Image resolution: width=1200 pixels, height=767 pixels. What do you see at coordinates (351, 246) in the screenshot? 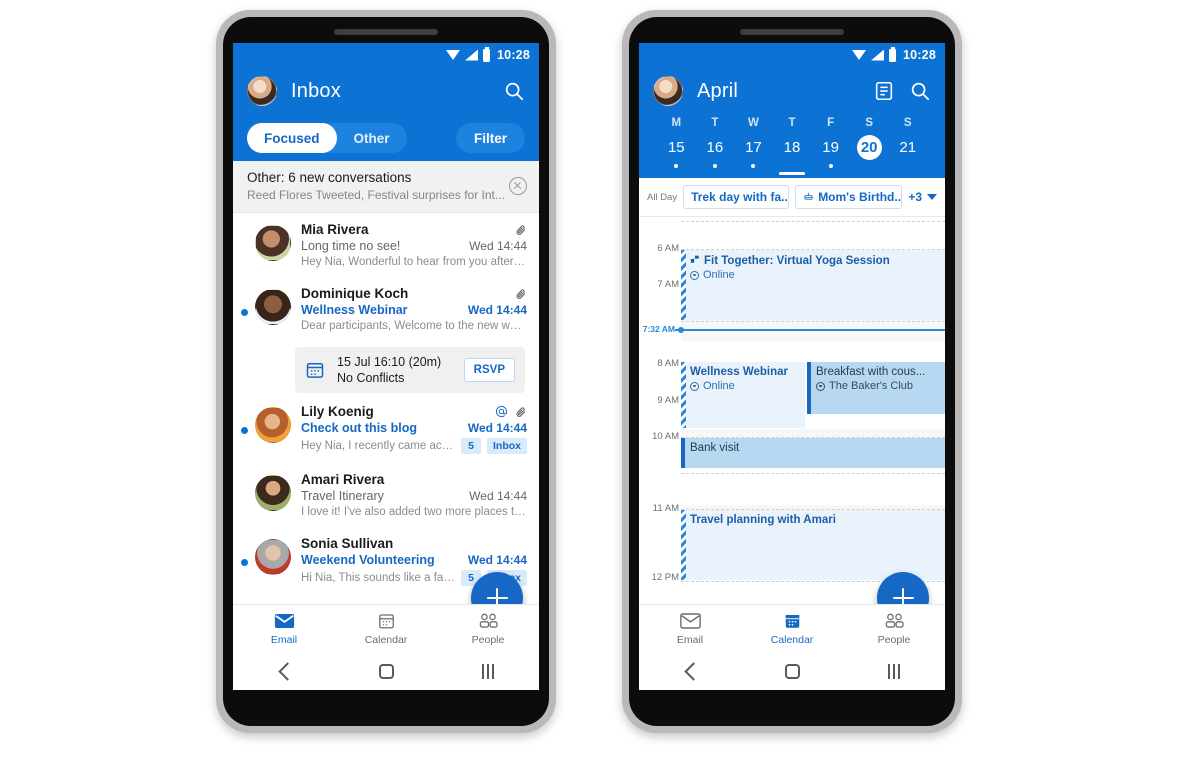
I see `mail-subject: Long time no see!` at bounding box center [351, 246].